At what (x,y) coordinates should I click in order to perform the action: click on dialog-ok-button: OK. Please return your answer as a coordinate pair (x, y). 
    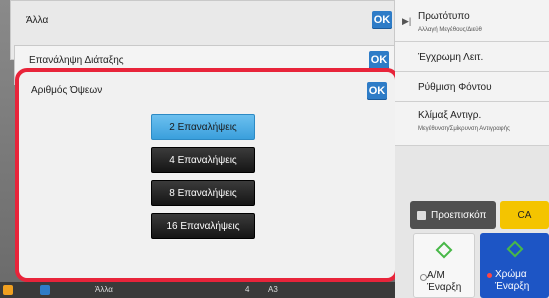
    Looking at the image, I should click on (377, 91).